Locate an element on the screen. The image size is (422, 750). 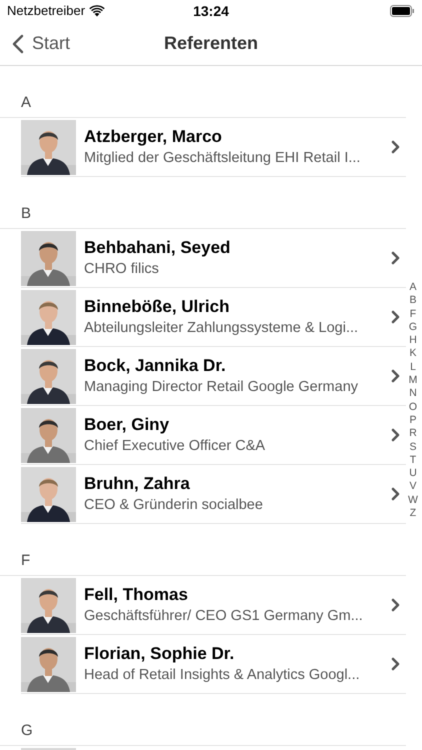
index-letter: U is located at coordinates (413, 473).